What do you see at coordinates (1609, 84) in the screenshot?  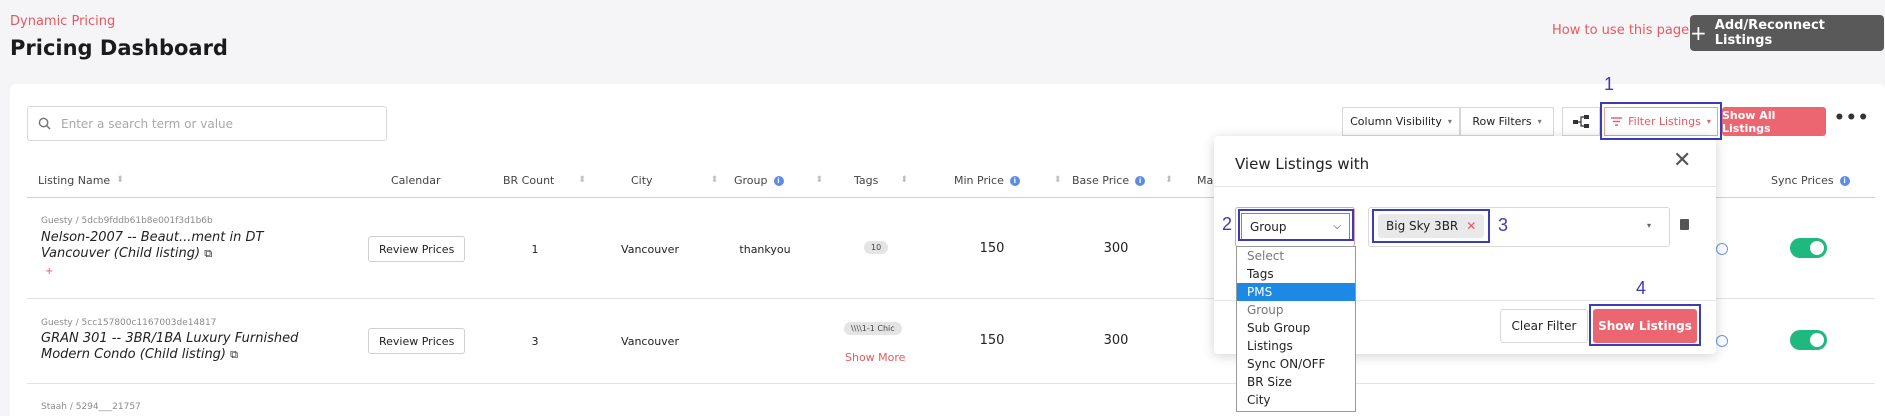 I see `annotation-number: 1` at bounding box center [1609, 84].